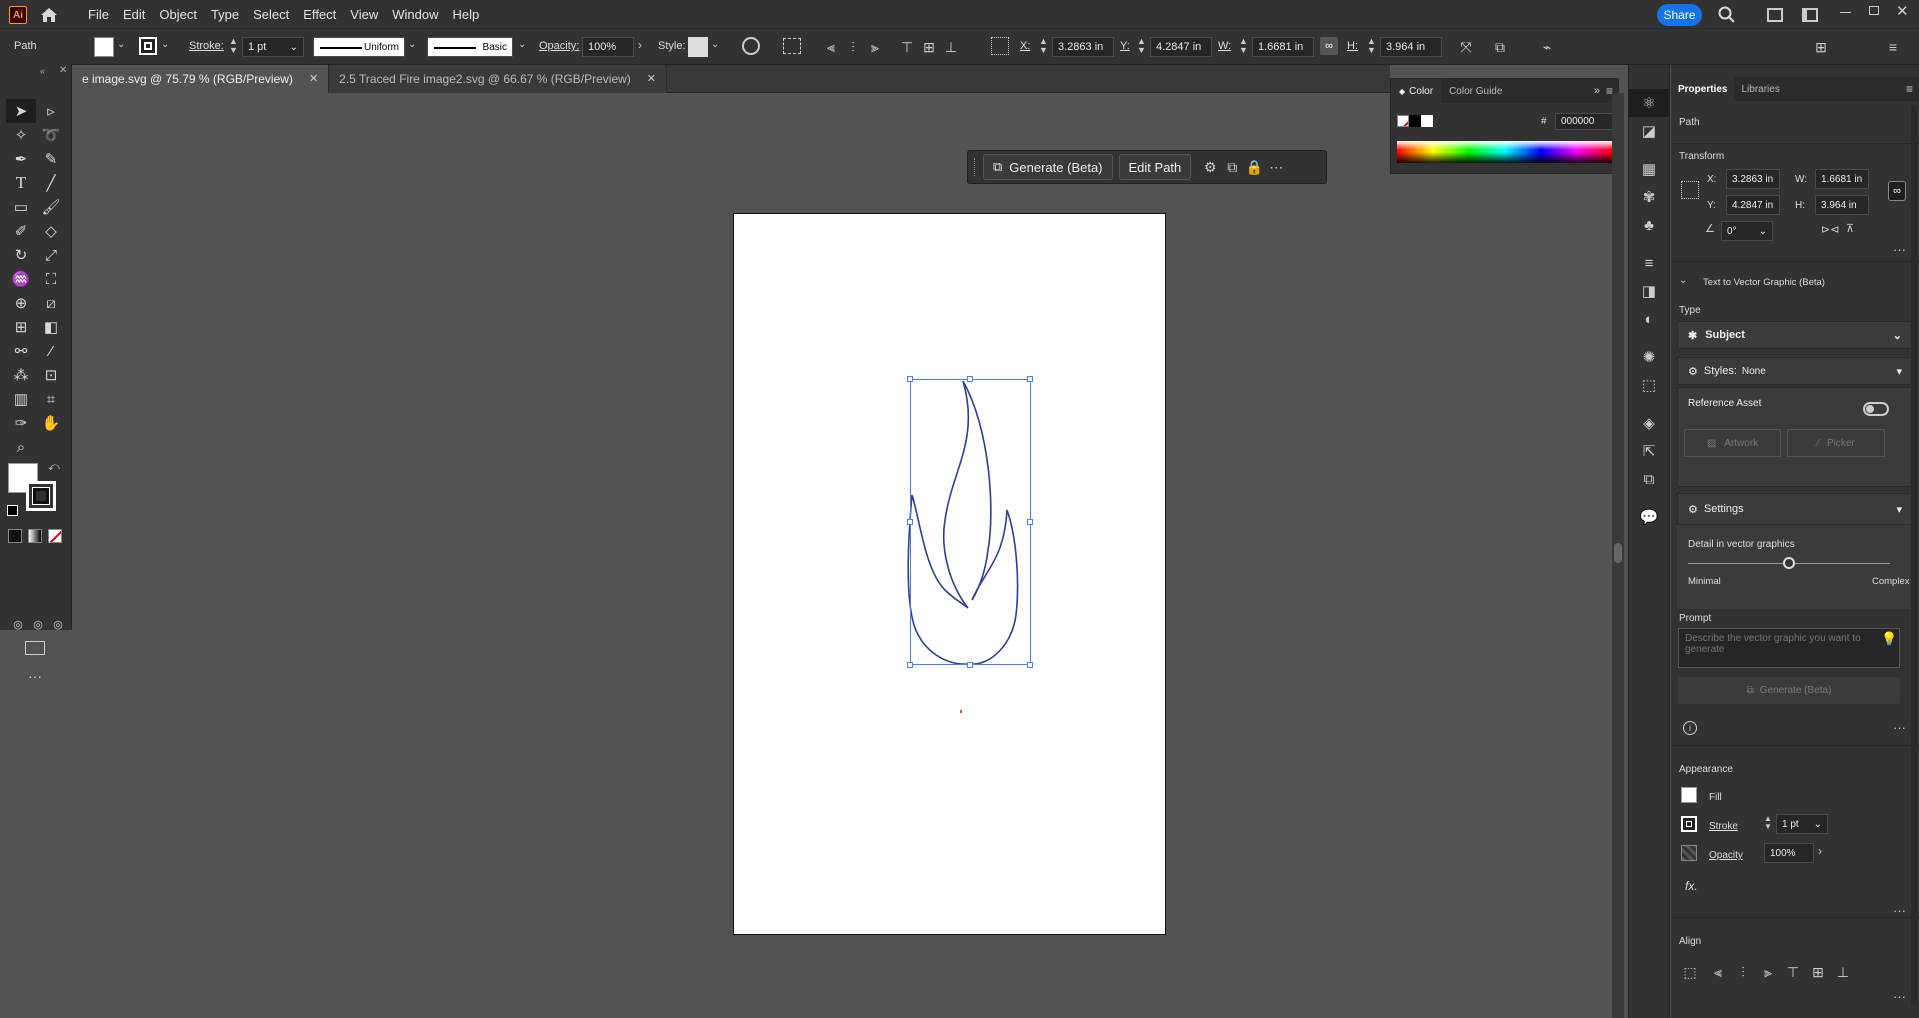 The width and height of the screenshot is (1919, 1018). Describe the element at coordinates (98, 14) in the screenshot. I see `menu-file: File` at that location.